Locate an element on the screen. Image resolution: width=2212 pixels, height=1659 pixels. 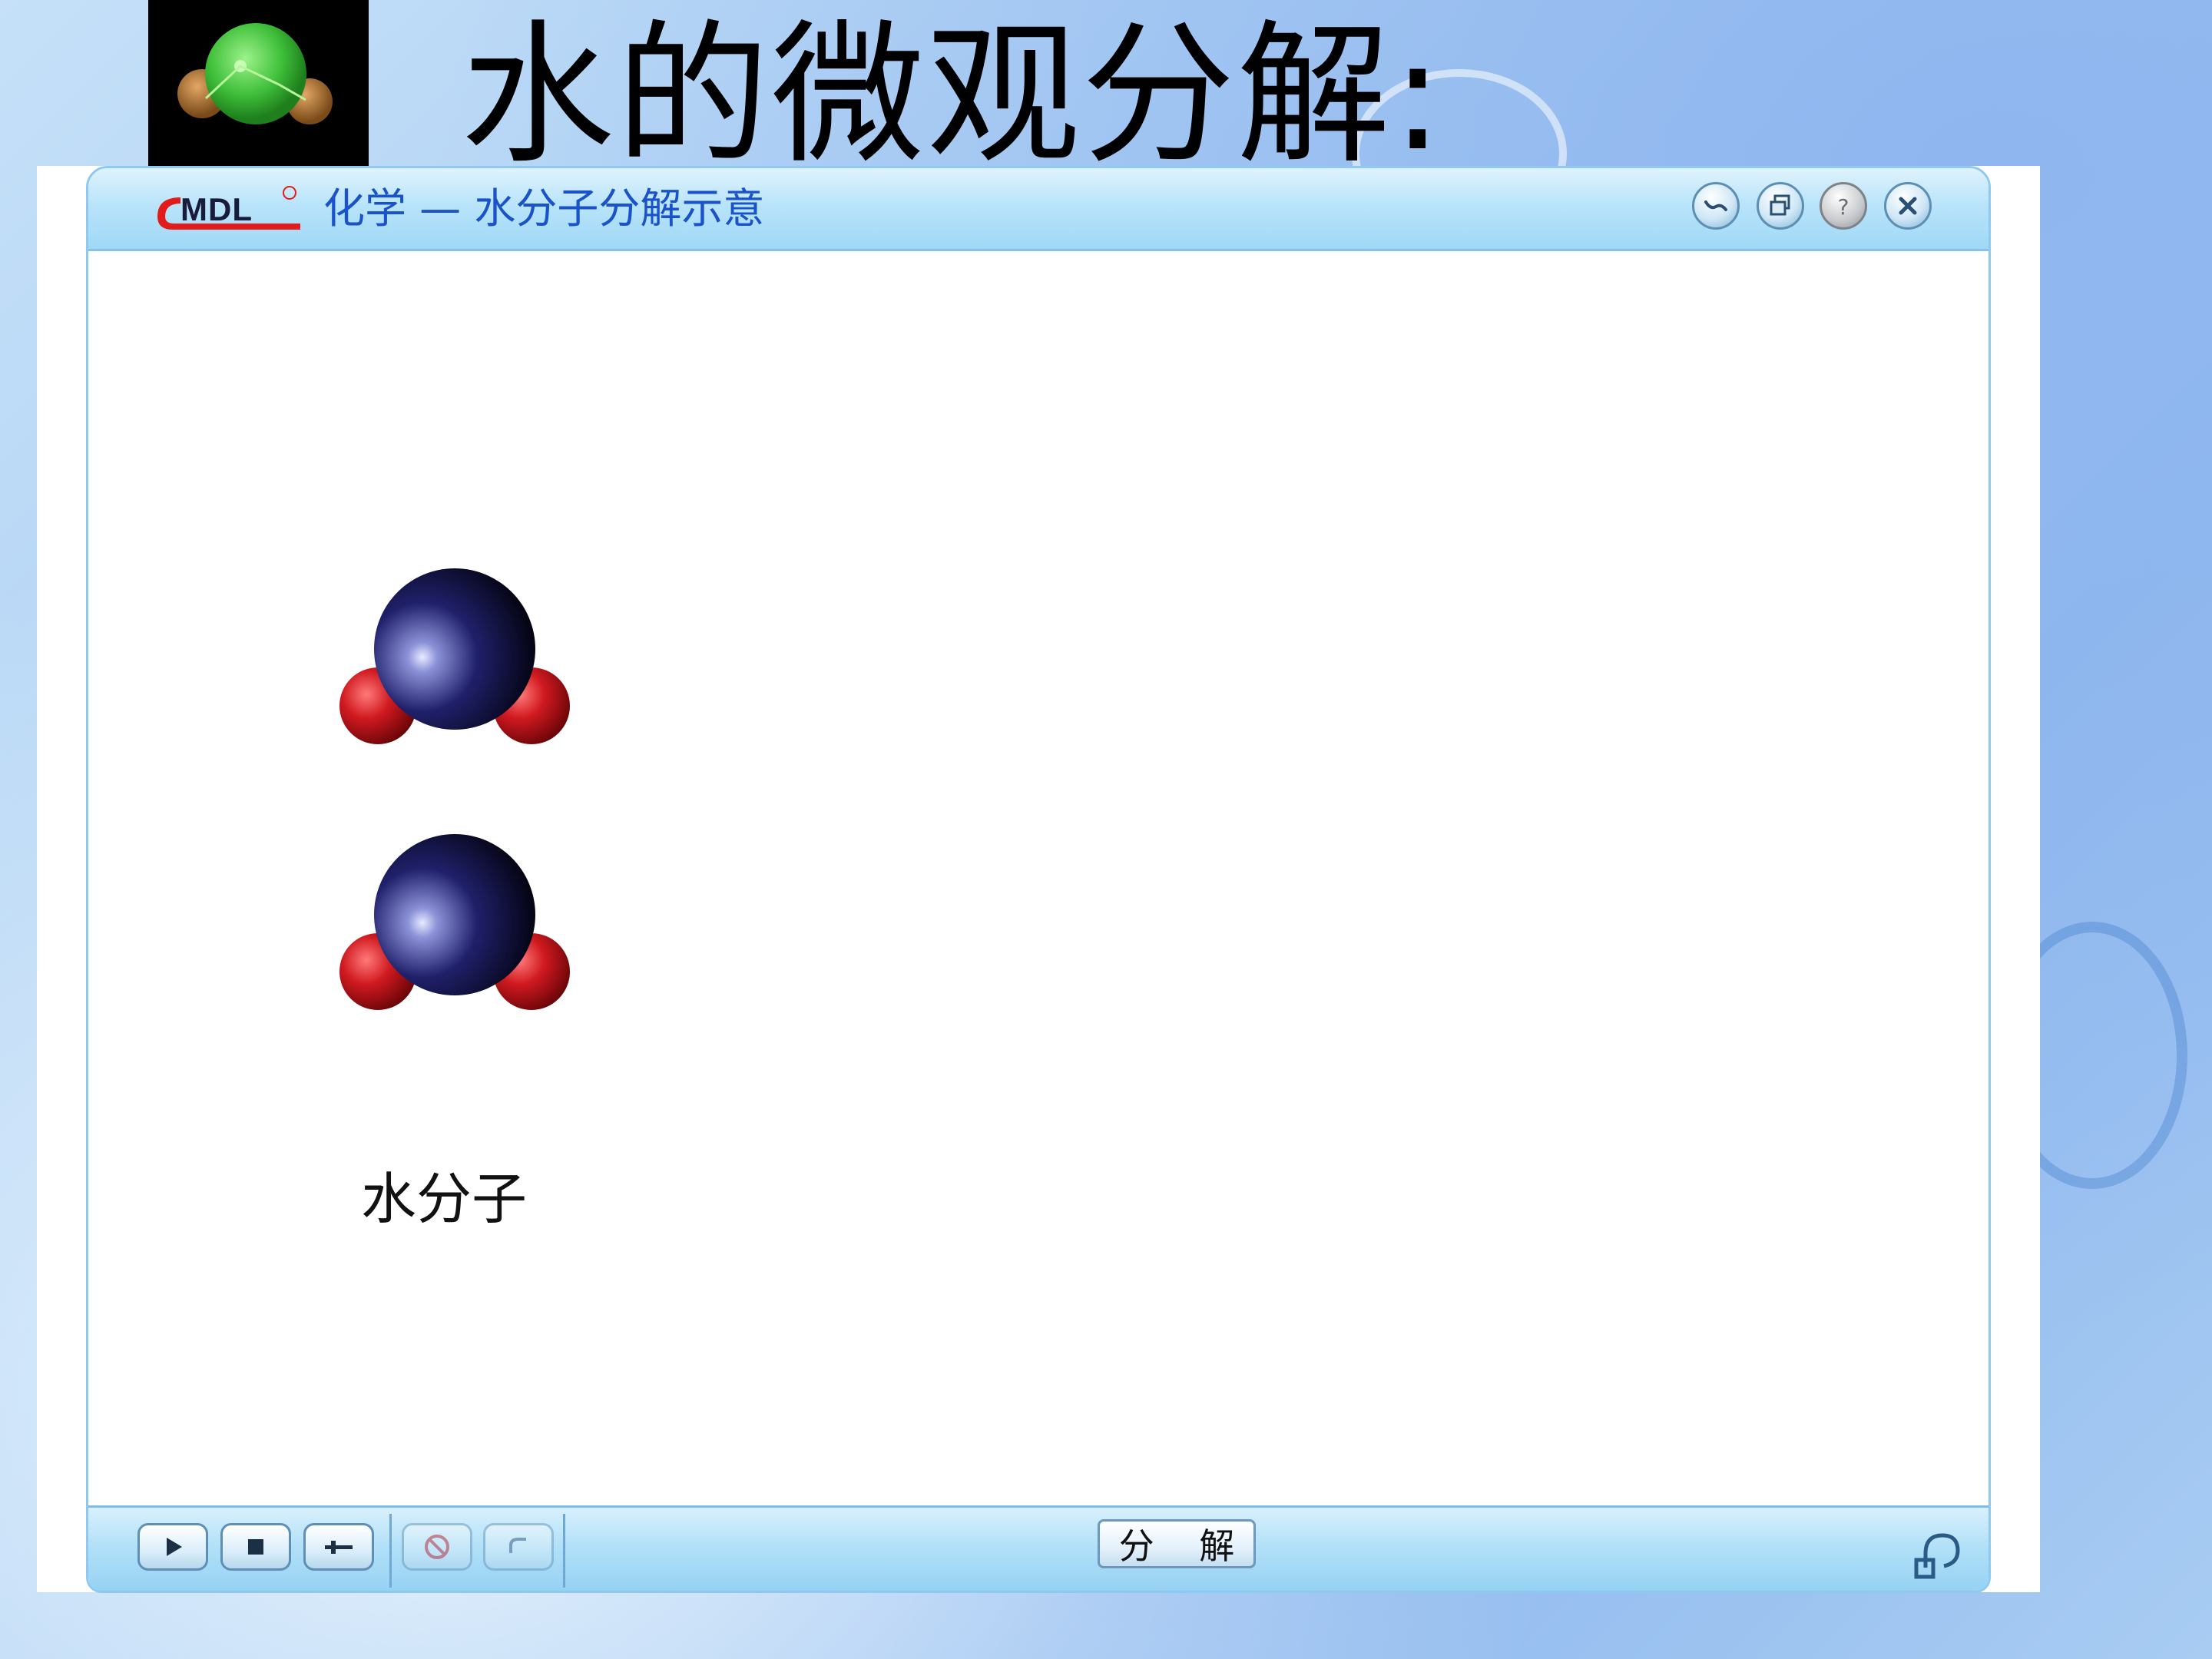
restore-button is located at coordinates (1781, 206).